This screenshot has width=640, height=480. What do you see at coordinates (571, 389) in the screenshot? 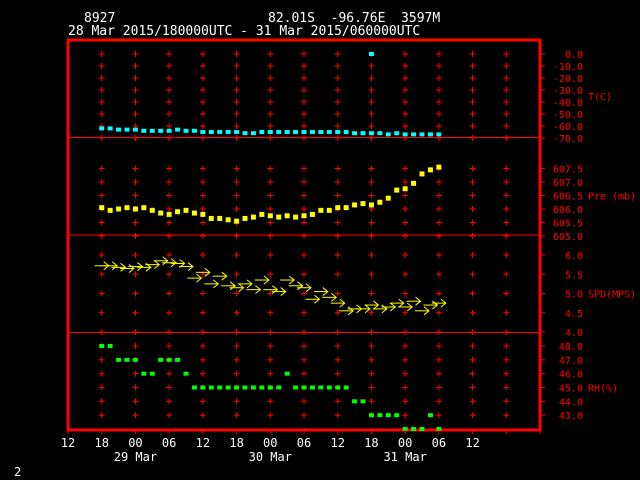
I see `y-tick-label: 45.0` at bounding box center [571, 389].